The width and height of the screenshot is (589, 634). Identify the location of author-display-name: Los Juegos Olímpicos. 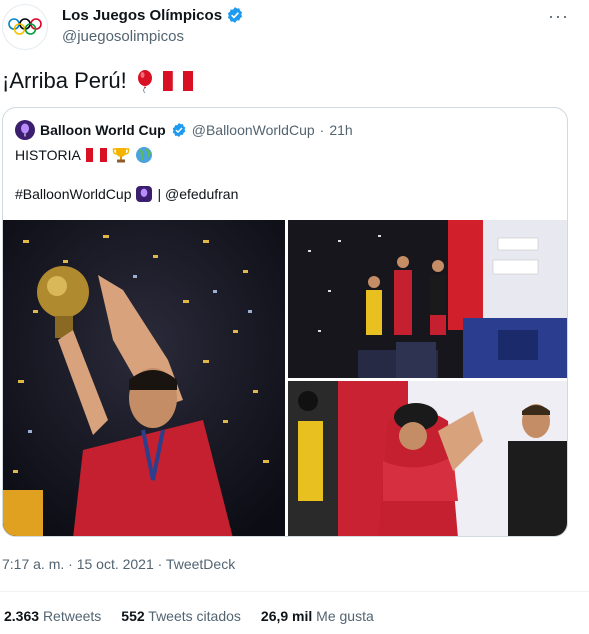
(142, 15).